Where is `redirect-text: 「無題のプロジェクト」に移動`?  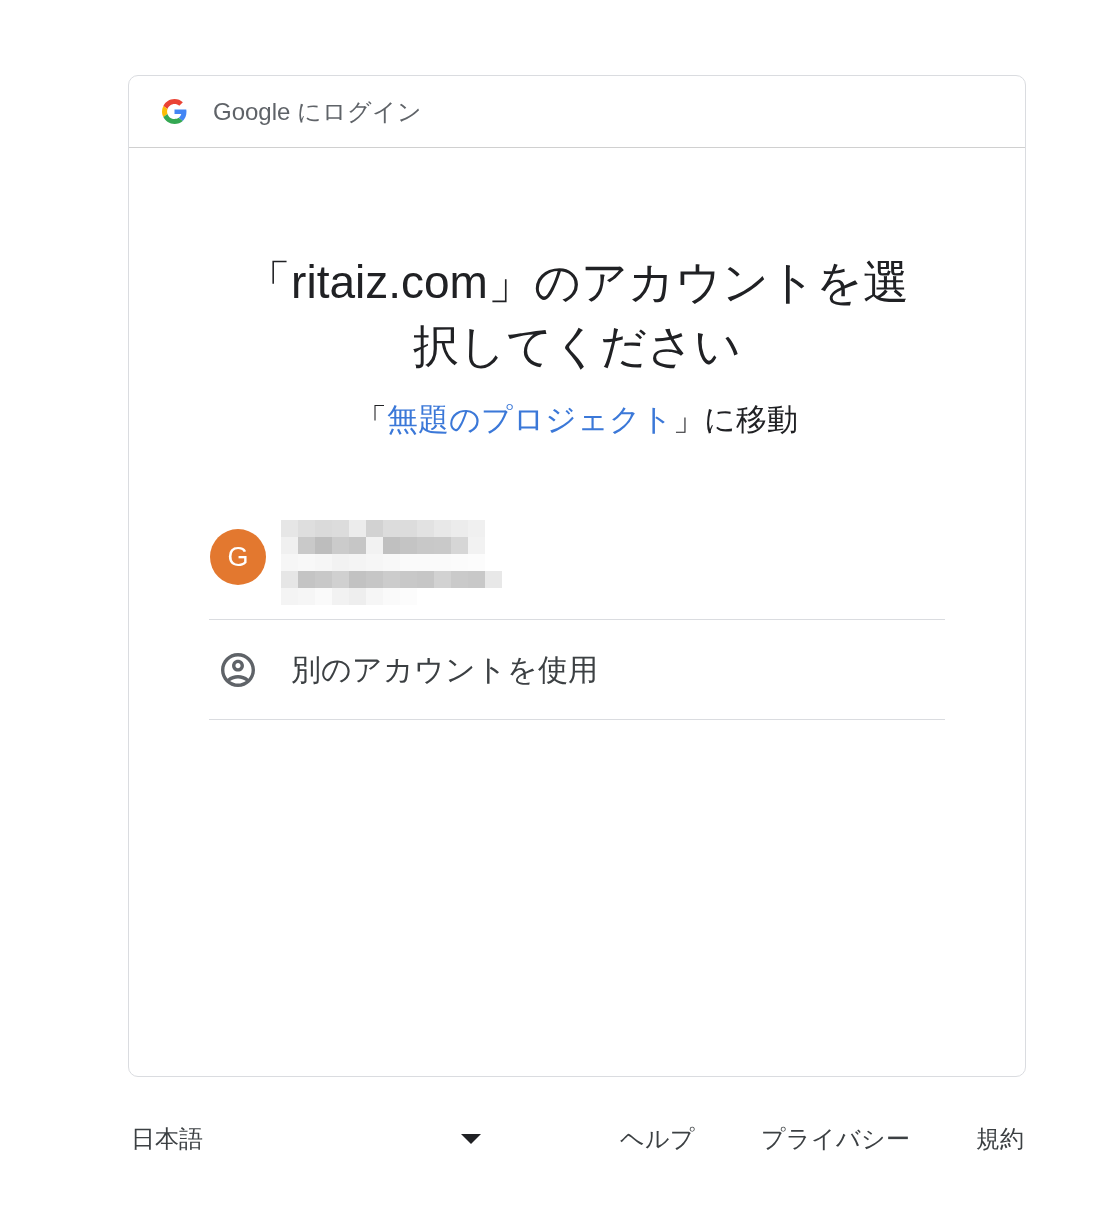 redirect-text: 「無題のプロジェクト」に移動 is located at coordinates (577, 420).